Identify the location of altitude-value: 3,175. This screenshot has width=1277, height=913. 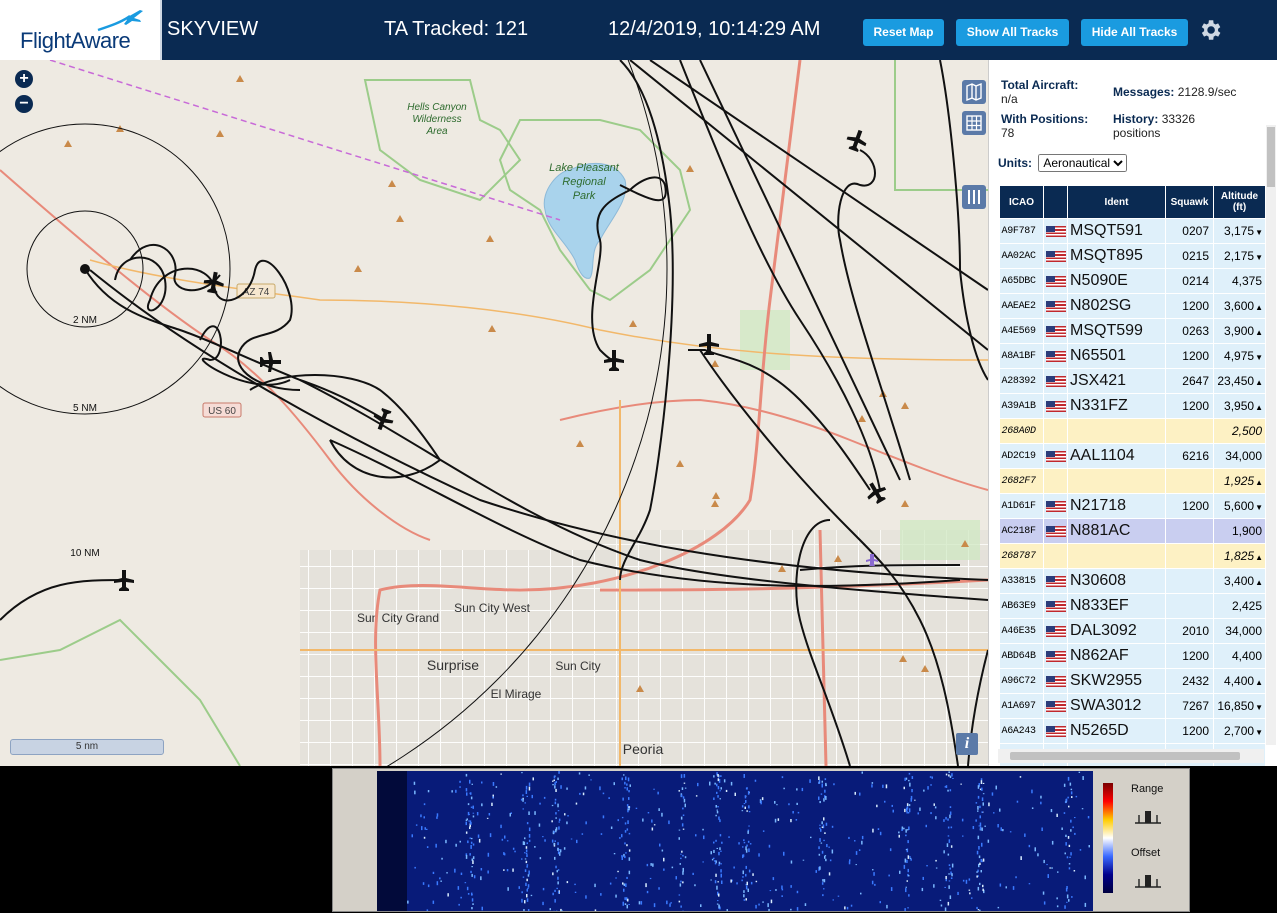
(1239, 231).